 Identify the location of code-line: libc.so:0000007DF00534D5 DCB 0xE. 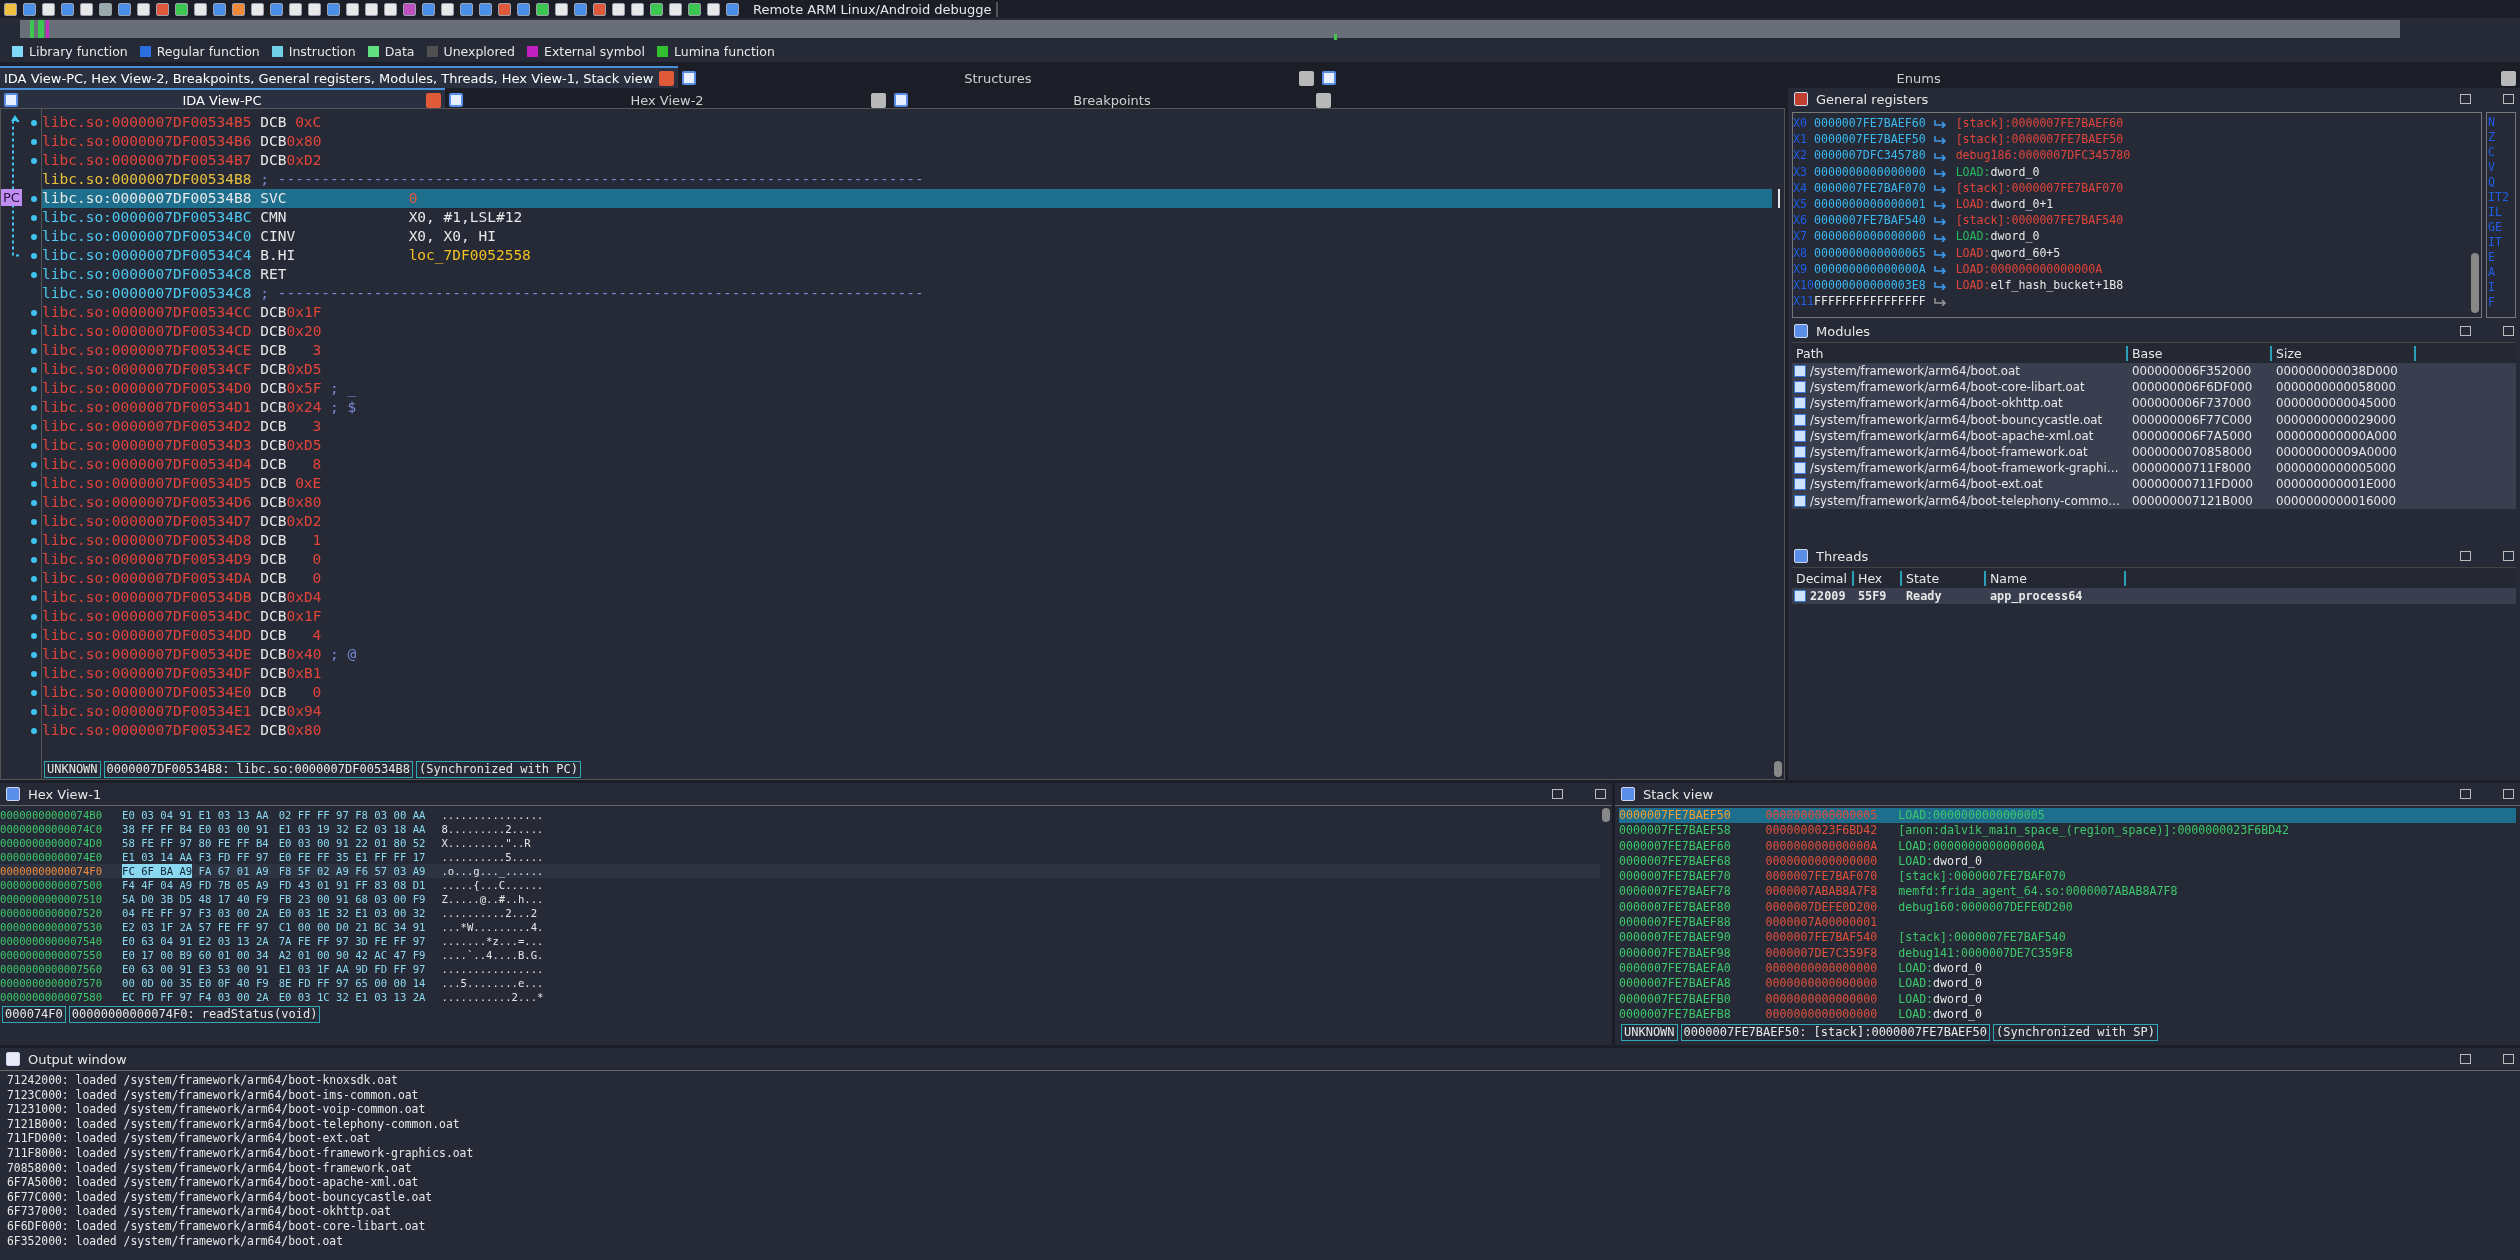
(907, 483).